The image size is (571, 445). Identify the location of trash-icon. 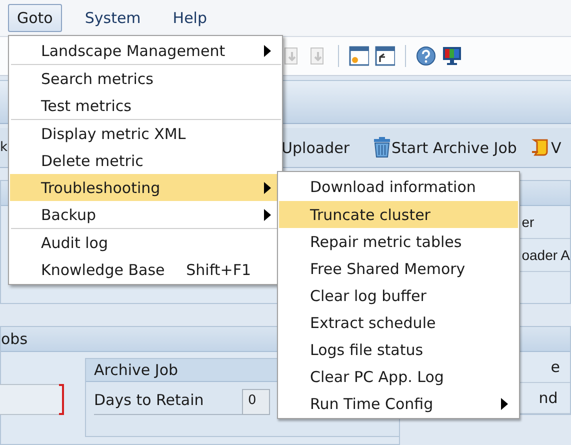
(382, 147).